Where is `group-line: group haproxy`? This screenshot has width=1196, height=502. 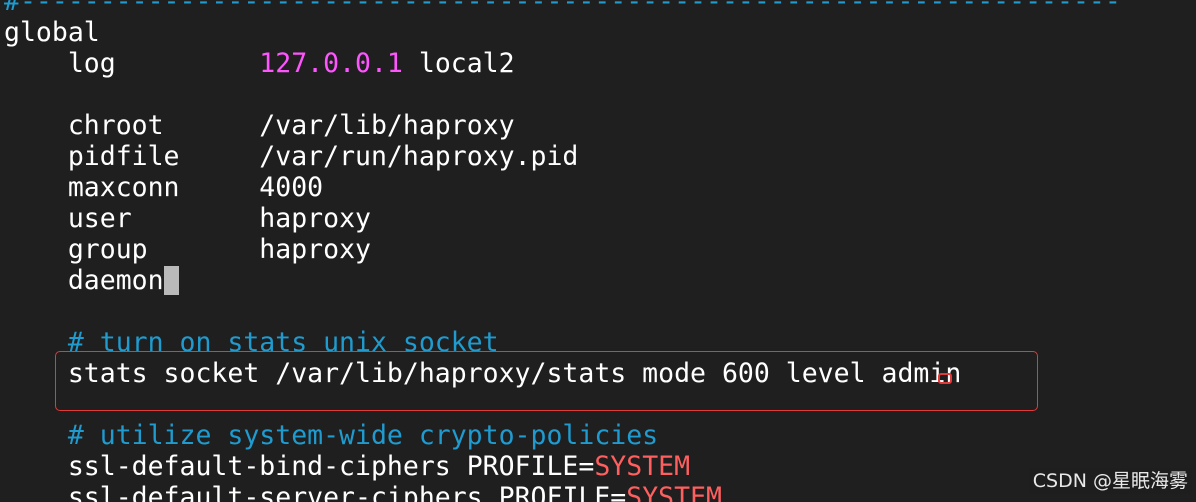
group-line: group haproxy is located at coordinates (187, 249).